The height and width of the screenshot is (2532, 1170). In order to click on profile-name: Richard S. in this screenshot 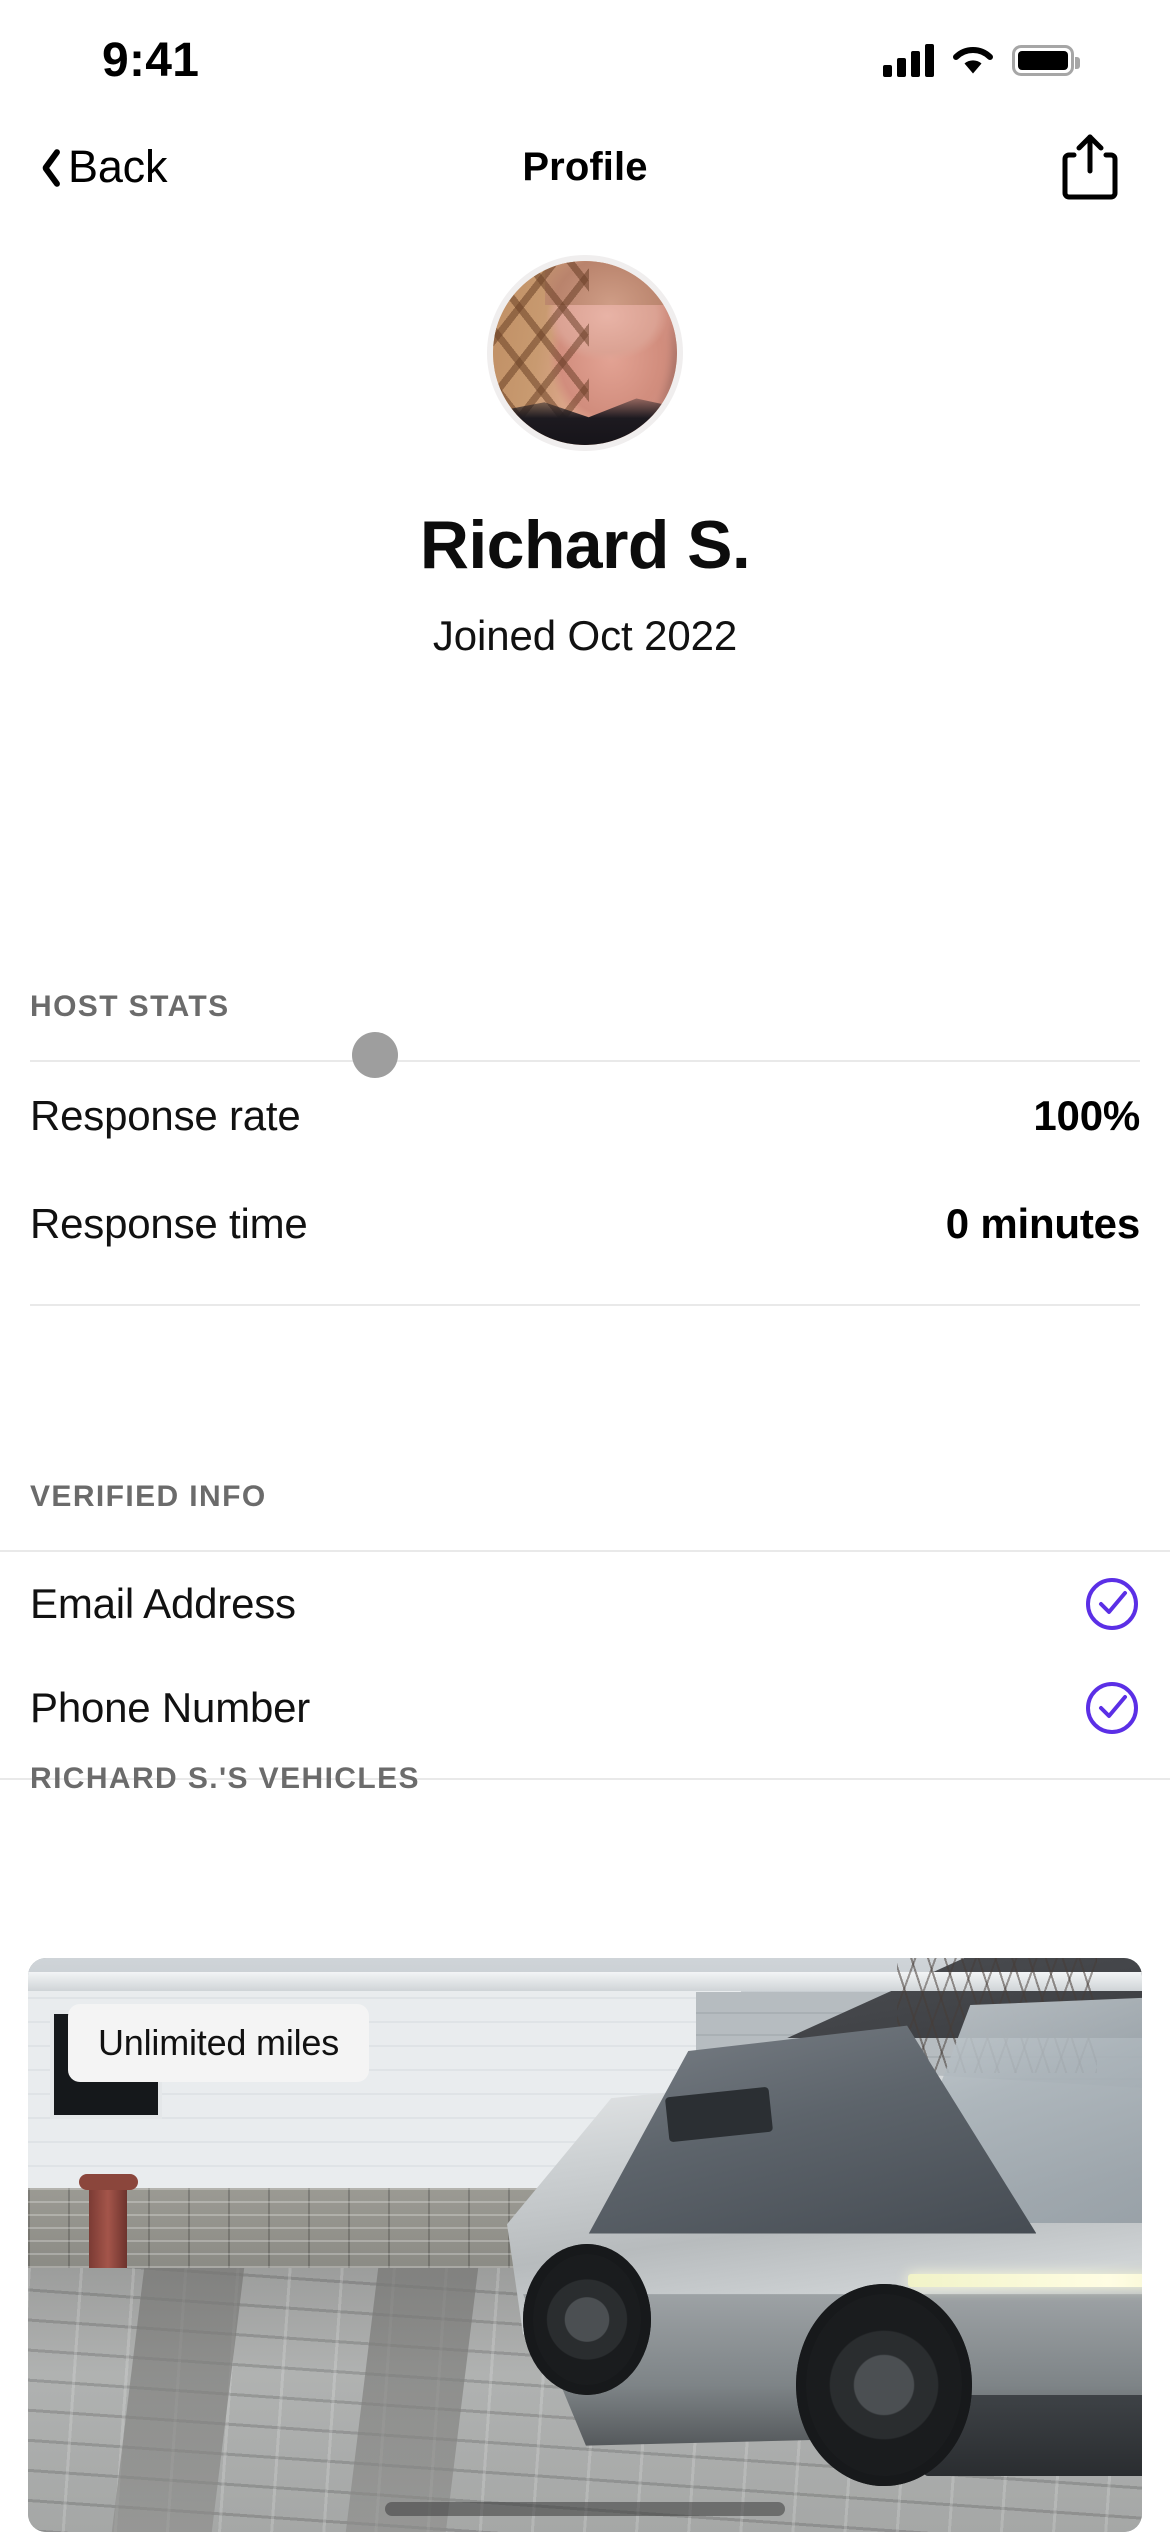, I will do `click(585, 545)`.